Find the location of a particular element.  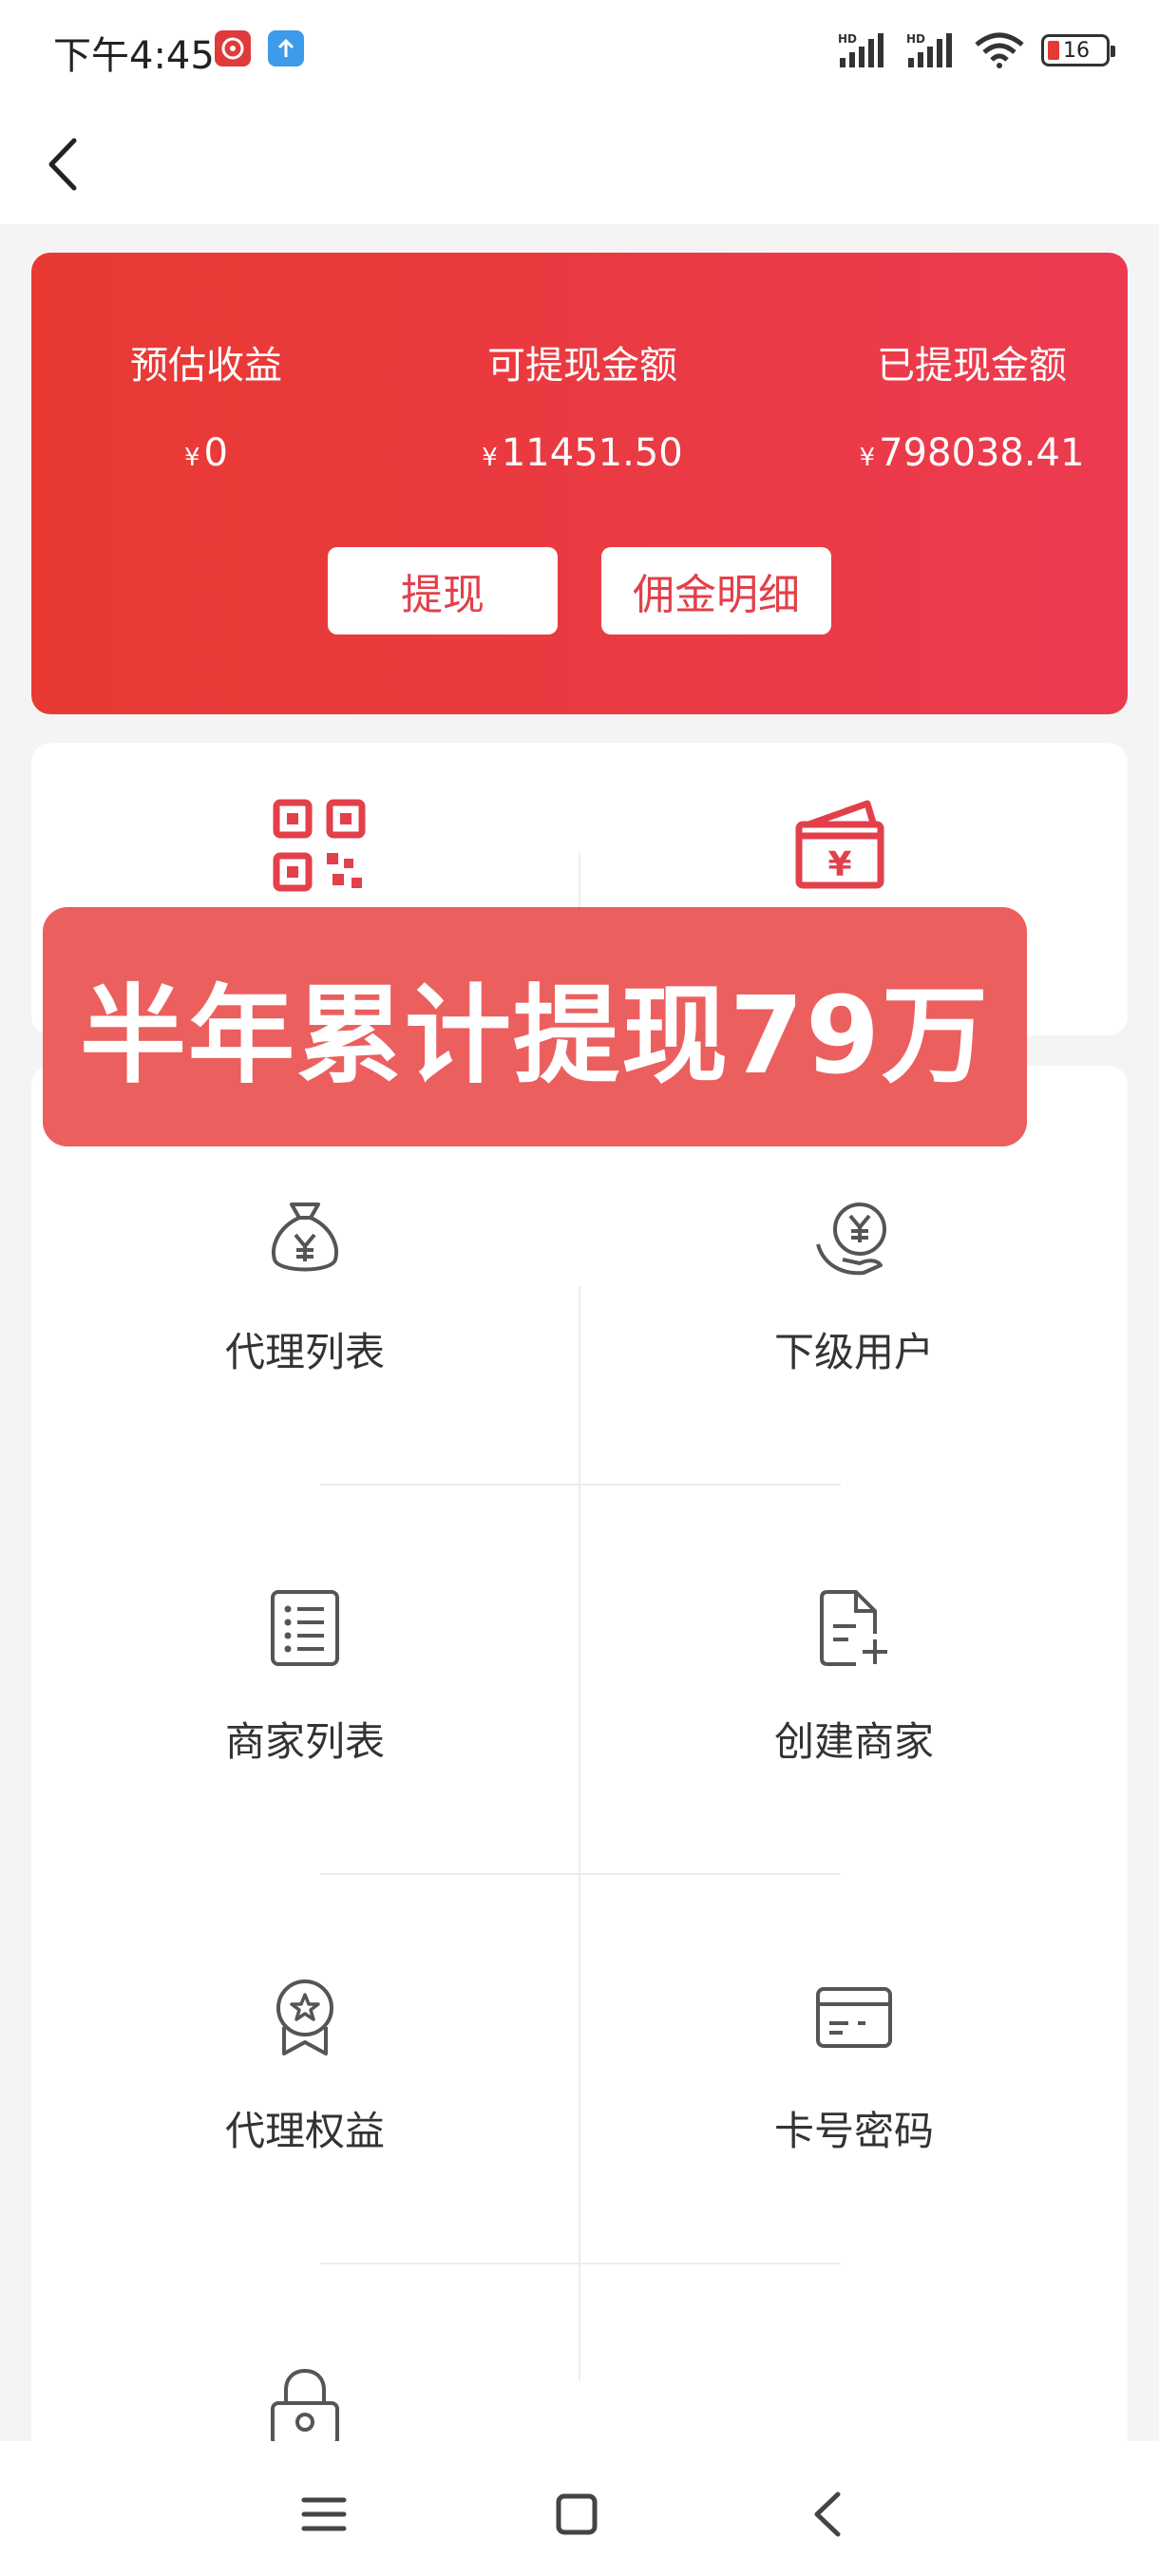

list-icon is located at coordinates (305, 1628).